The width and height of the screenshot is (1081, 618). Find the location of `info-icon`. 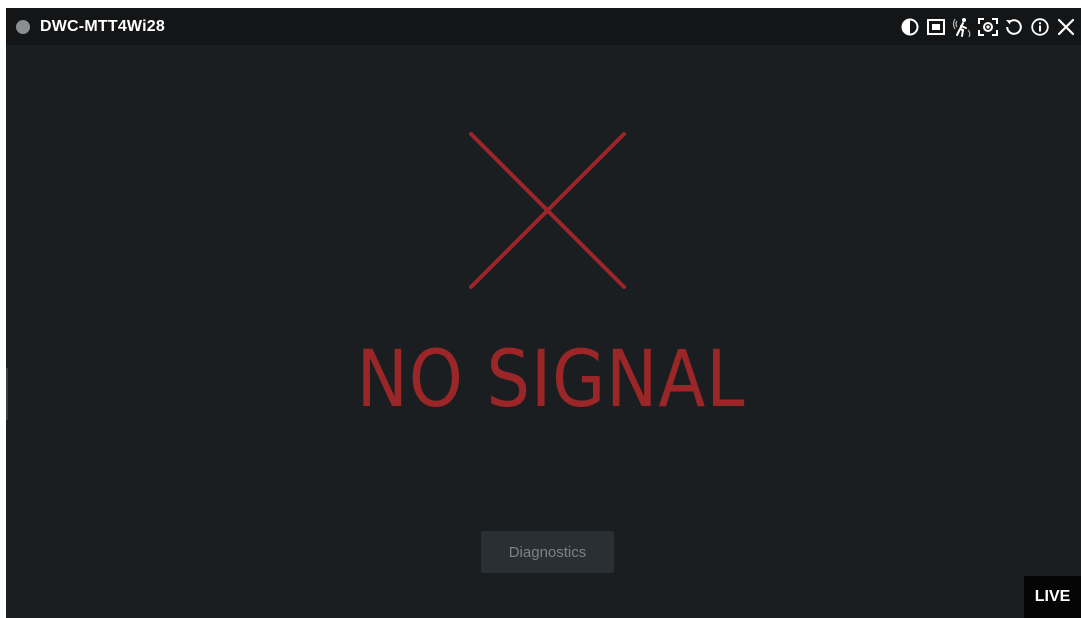

info-icon is located at coordinates (1040, 27).